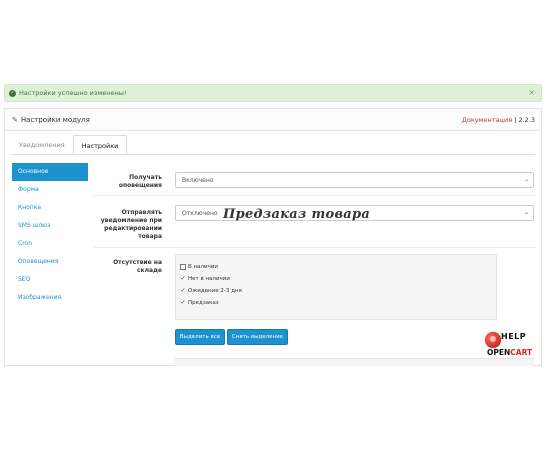 This screenshot has width=550, height=450. What do you see at coordinates (203, 267) in the screenshot?
I see `stock-option-label: В наличии` at bounding box center [203, 267].